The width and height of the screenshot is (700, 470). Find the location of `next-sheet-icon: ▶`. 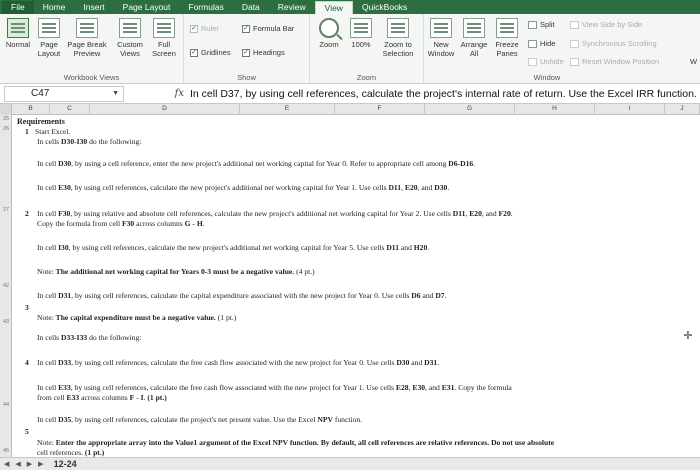

next-sheet-icon: ▶ is located at coordinates (29, 464).